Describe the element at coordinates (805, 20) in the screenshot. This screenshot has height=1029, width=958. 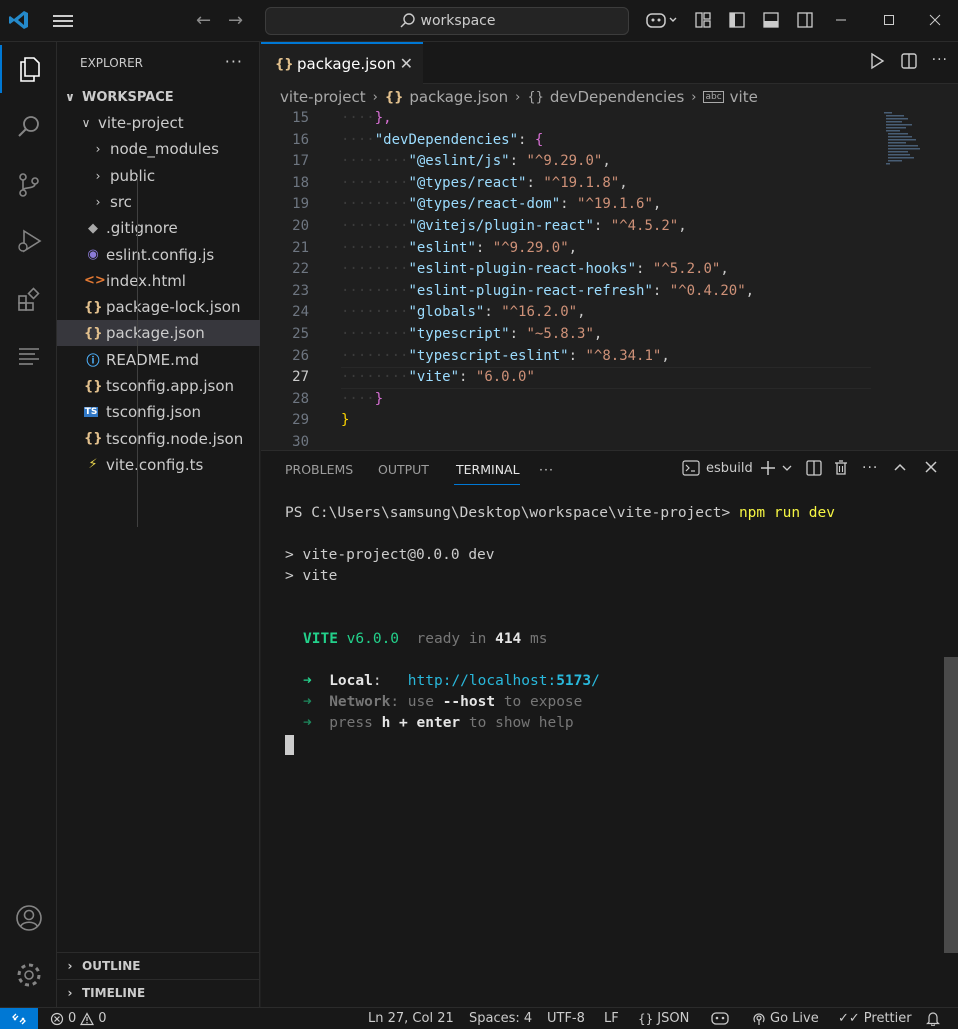
I see `toggle-secondary-sidebar-icon` at that location.